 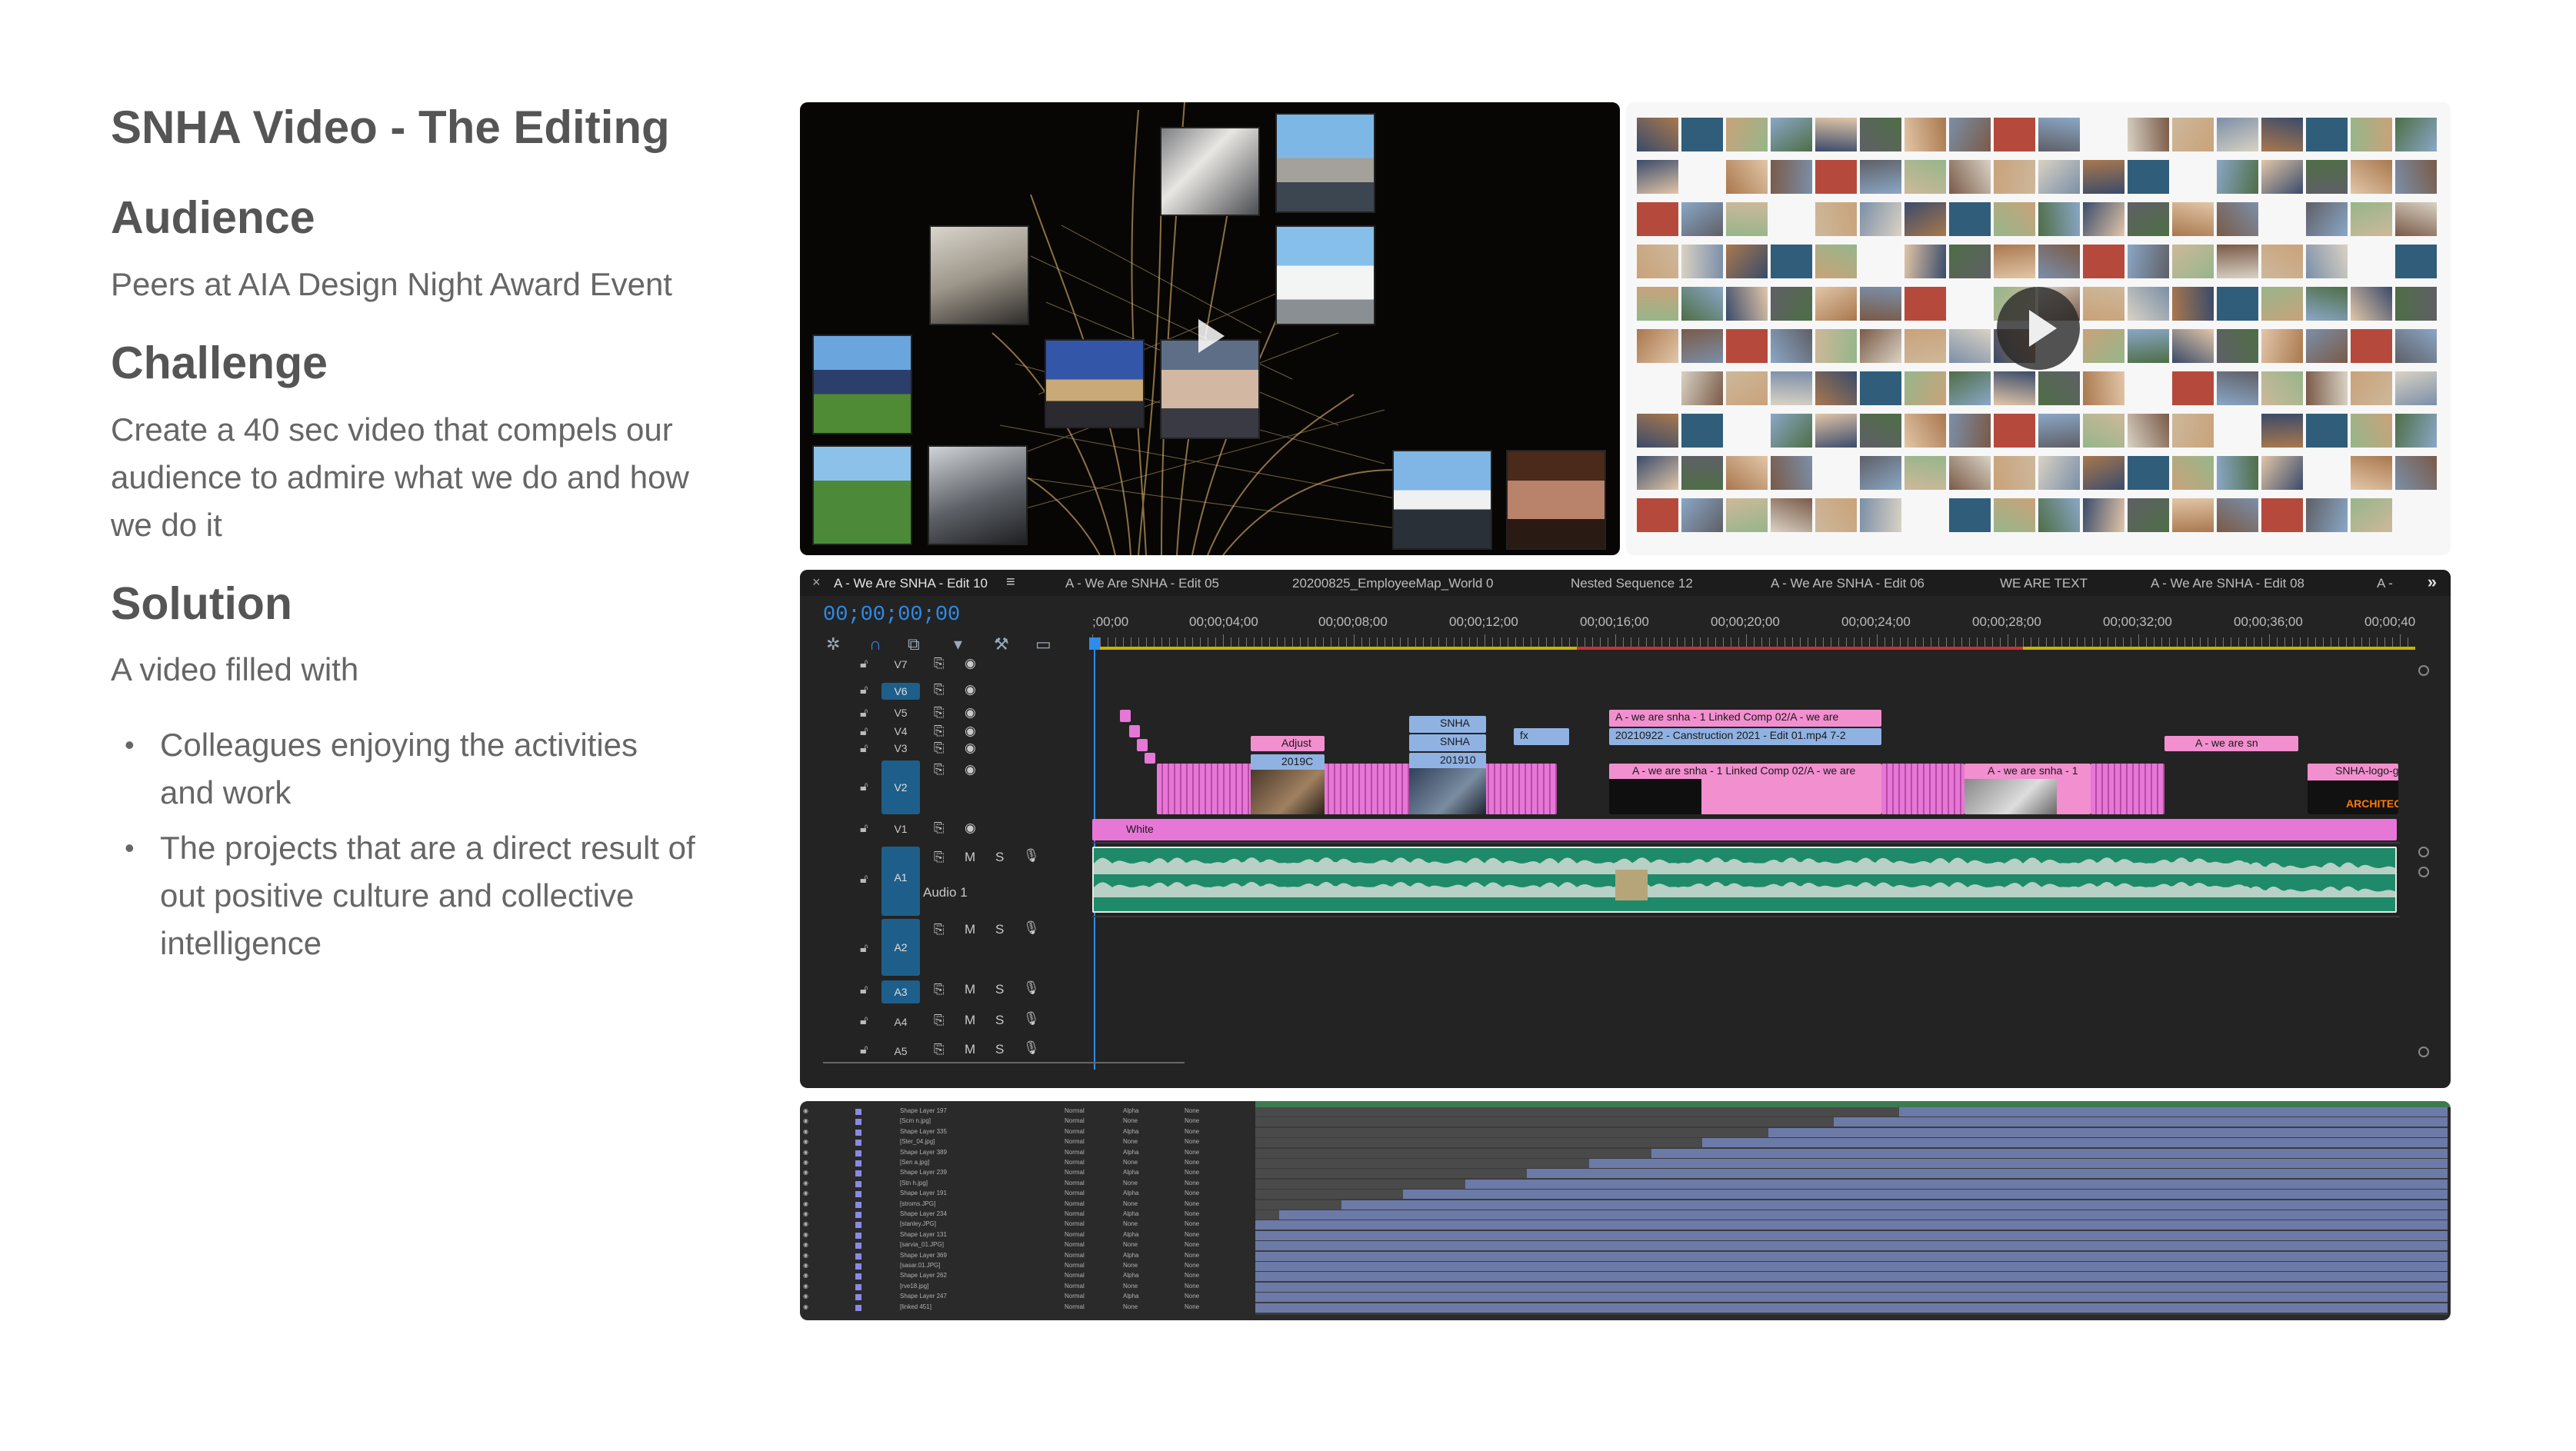 What do you see at coordinates (923, 1193) in the screenshot?
I see `layer-name: Shape Layer 191` at bounding box center [923, 1193].